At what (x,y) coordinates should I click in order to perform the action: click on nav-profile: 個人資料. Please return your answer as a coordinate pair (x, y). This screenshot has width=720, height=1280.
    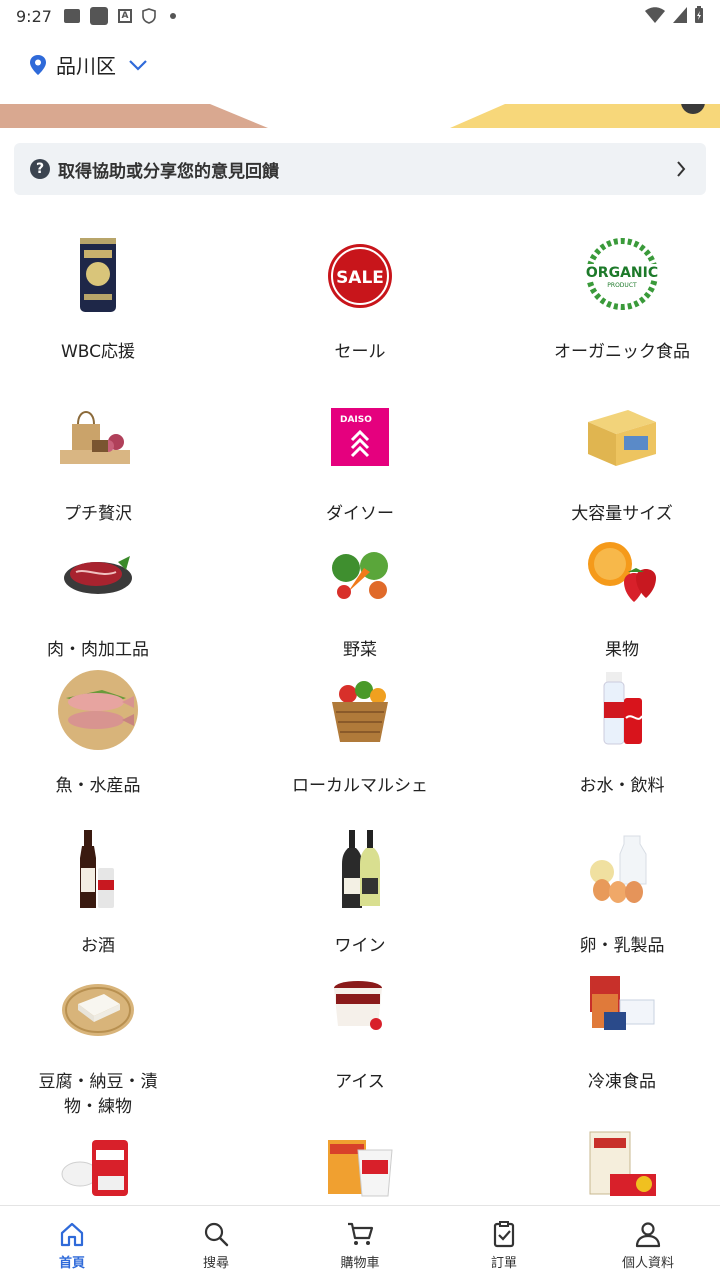
    Looking at the image, I should click on (648, 1243).